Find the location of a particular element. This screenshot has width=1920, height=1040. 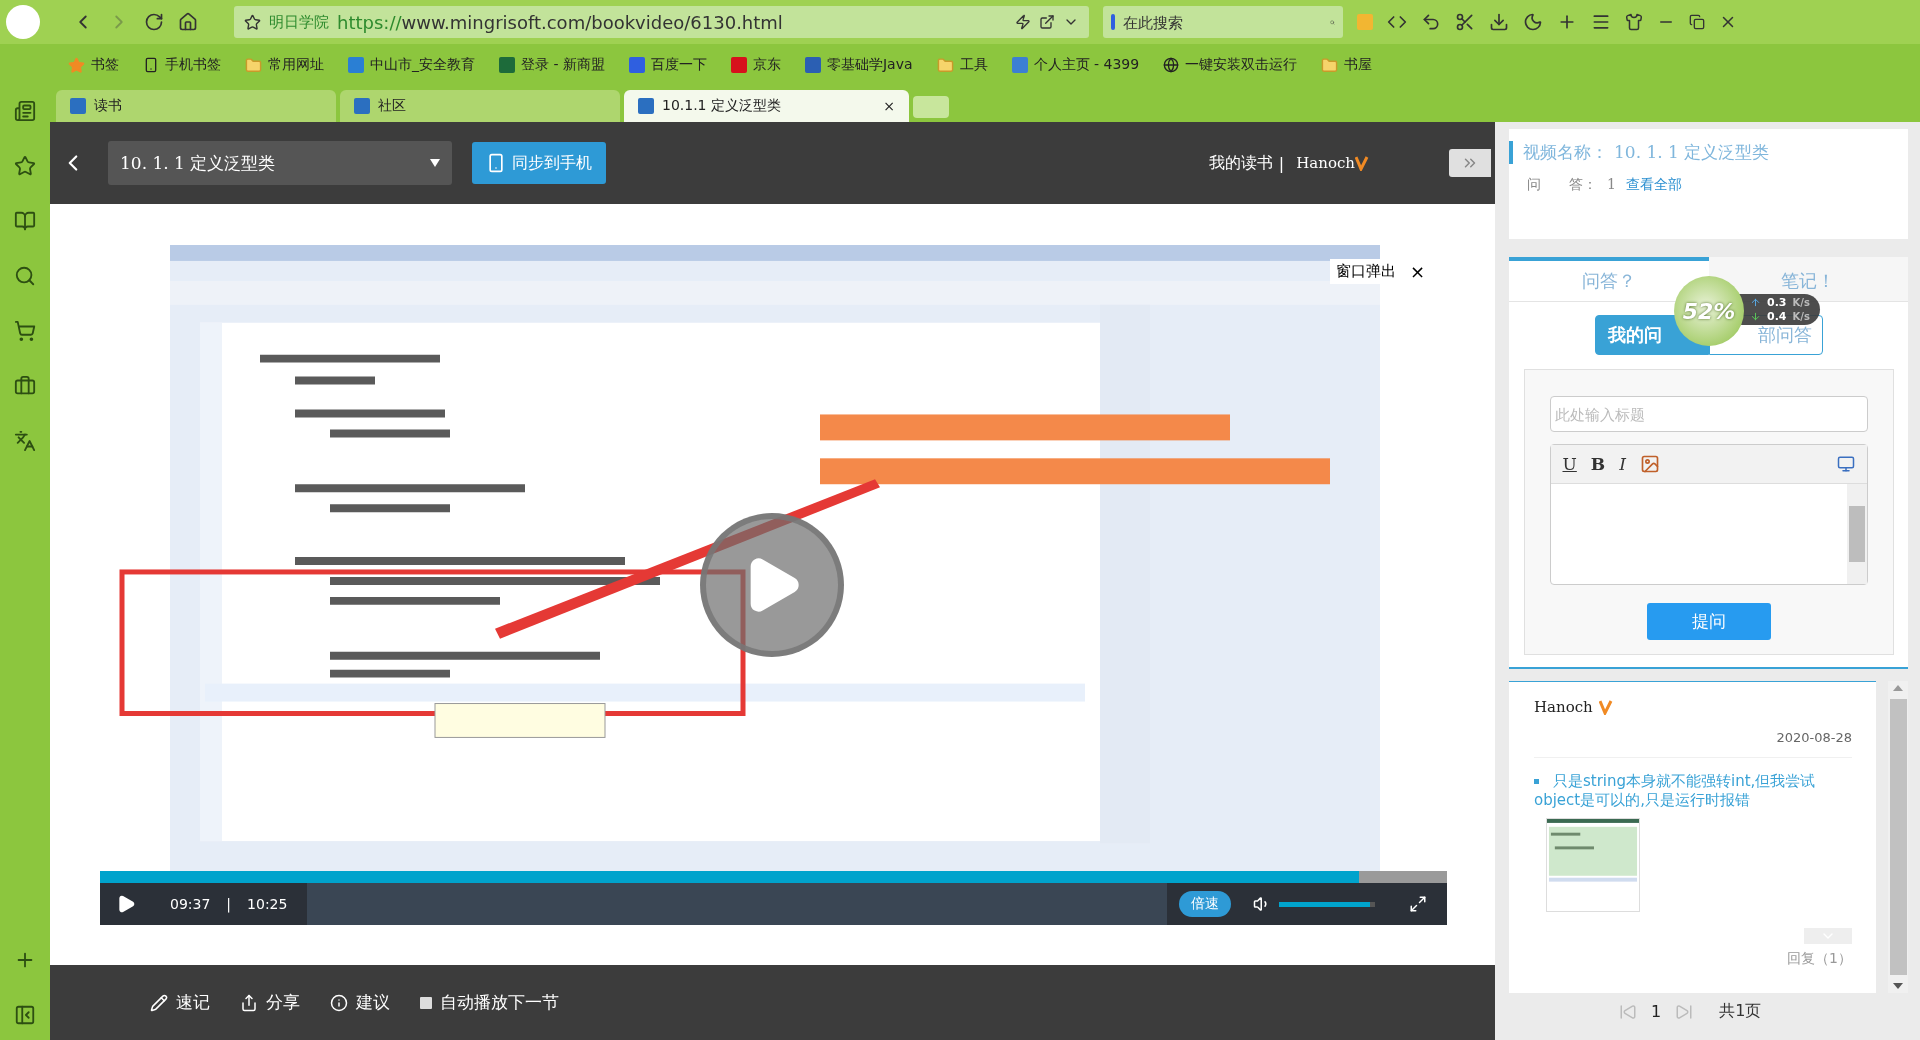

menu-icon is located at coordinates (1601, 22).